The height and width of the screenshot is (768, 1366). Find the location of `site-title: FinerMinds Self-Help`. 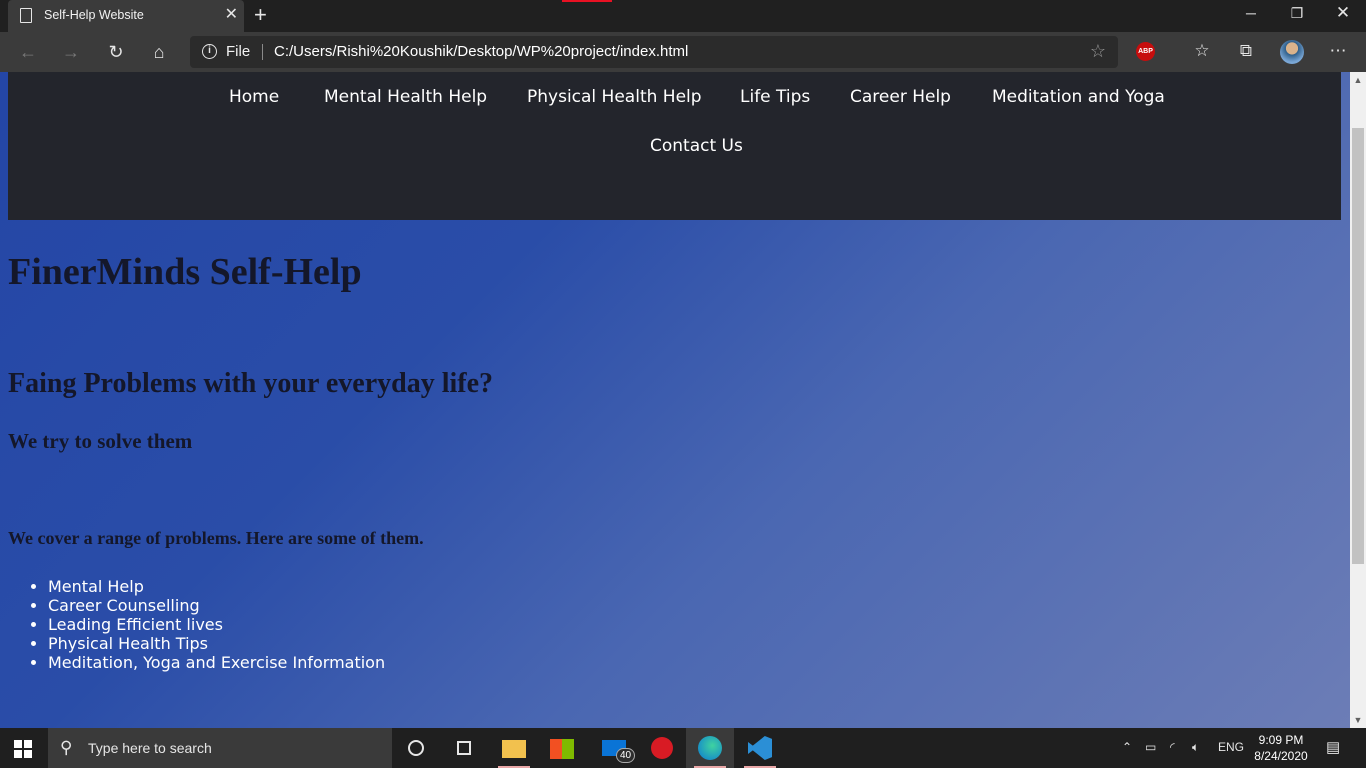

site-title: FinerMinds Self-Help is located at coordinates (185, 272).